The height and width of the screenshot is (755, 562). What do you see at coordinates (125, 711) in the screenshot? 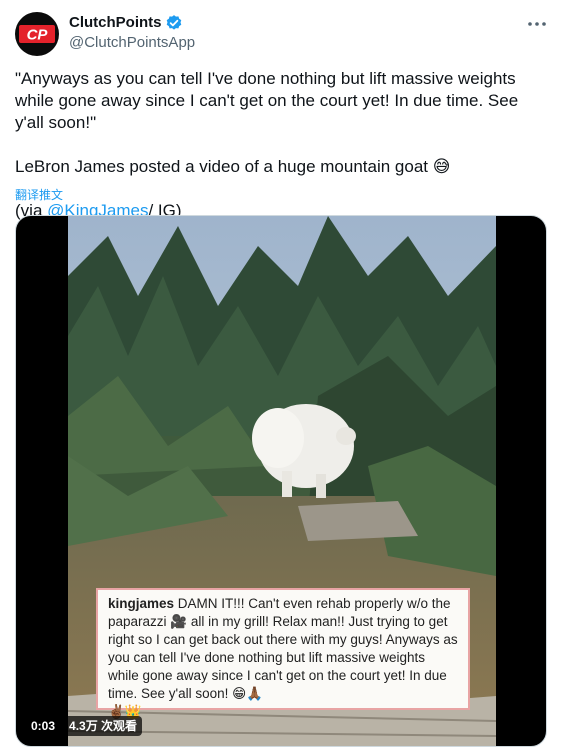
I see `caption-emoji-line: ✌🏾👑` at bounding box center [125, 711].